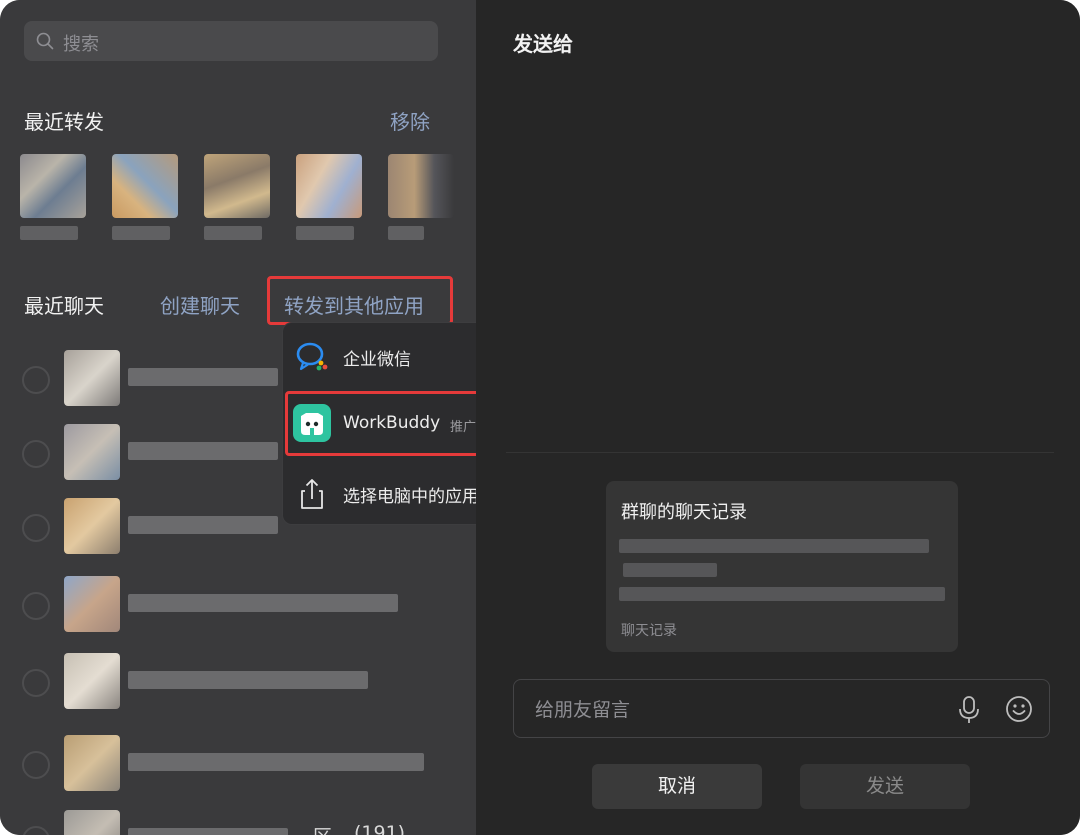  I want to click on menu-item-label: 企业微信, so click(377, 360).